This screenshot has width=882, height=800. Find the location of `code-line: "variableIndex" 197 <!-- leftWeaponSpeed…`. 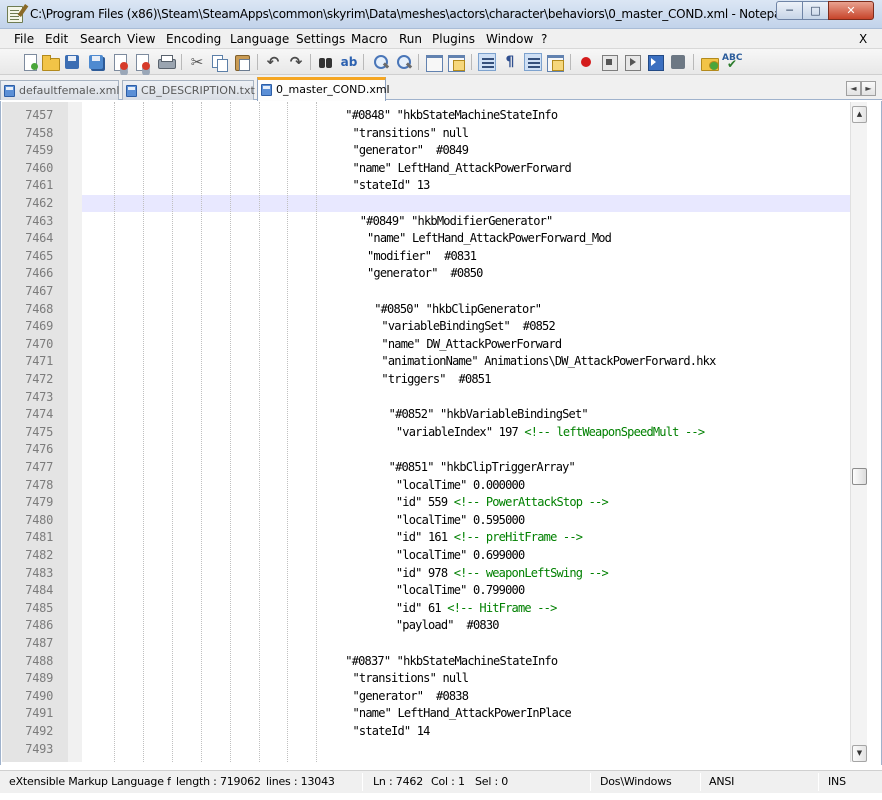

code-line: "variableIndex" 197 <!-- leftWeaponSpeed… is located at coordinates (550, 432).